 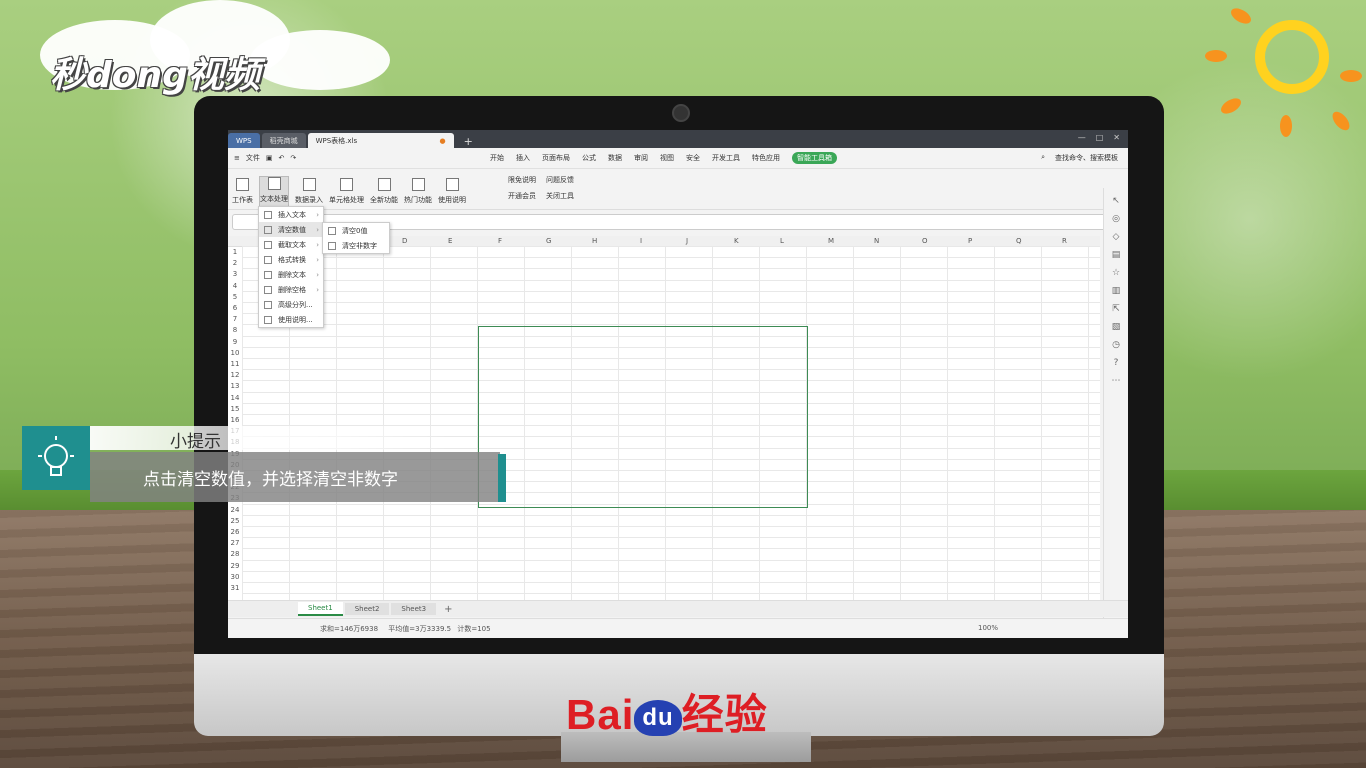 What do you see at coordinates (643, 417) in the screenshot?
I see `selected-range` at bounding box center [643, 417].